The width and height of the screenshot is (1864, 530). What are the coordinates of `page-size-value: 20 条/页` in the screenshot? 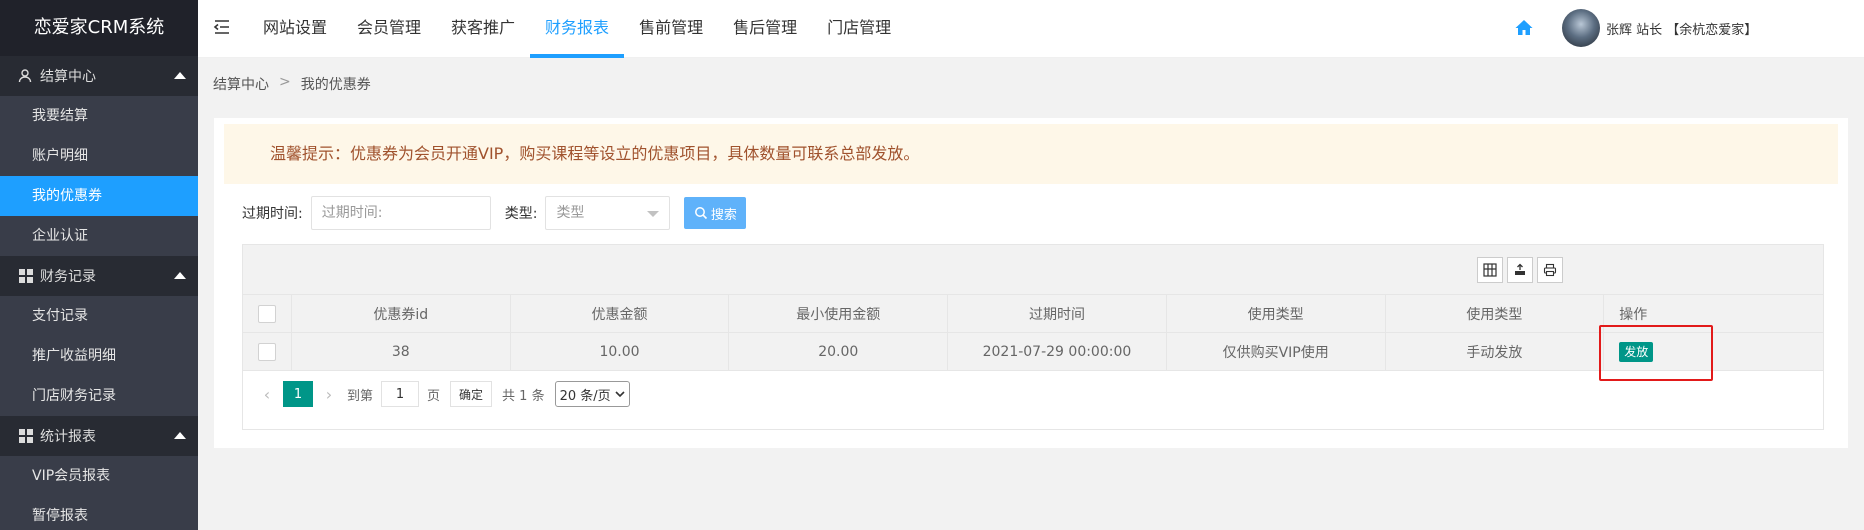 It's located at (585, 396).